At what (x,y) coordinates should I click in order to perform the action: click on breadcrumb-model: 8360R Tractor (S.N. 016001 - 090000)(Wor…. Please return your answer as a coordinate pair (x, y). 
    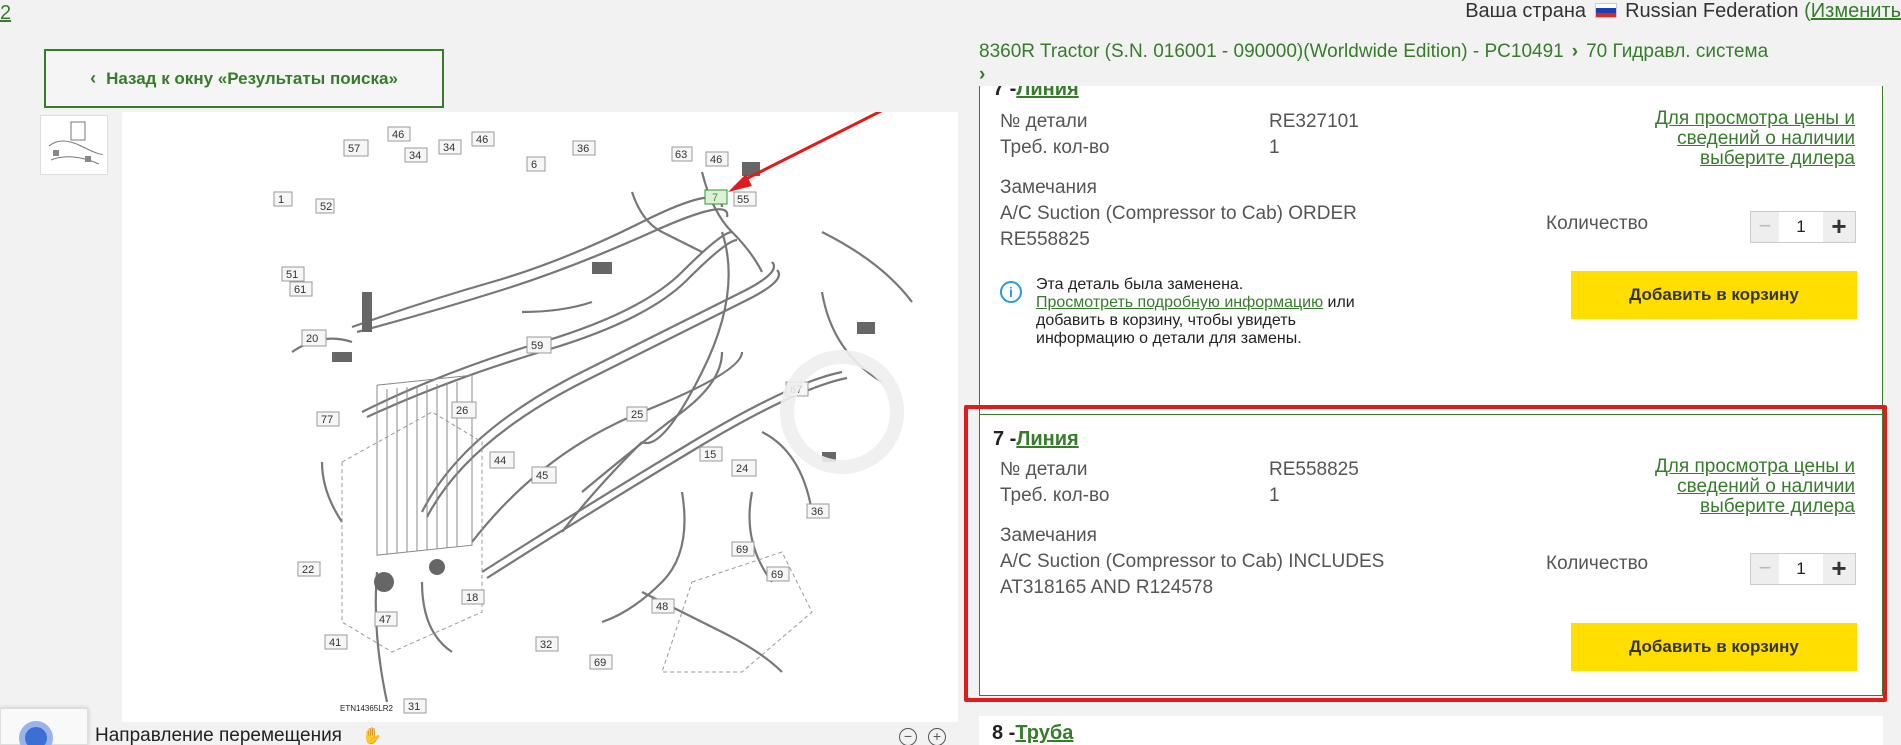
    Looking at the image, I should click on (1271, 51).